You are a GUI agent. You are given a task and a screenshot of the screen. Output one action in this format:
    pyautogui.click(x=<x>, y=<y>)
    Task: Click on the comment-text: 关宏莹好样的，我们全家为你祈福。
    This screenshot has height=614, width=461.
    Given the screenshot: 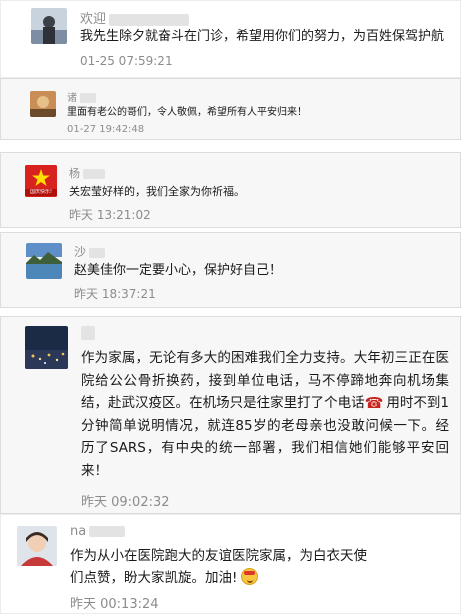 What is the action you would take?
    pyautogui.click(x=157, y=191)
    